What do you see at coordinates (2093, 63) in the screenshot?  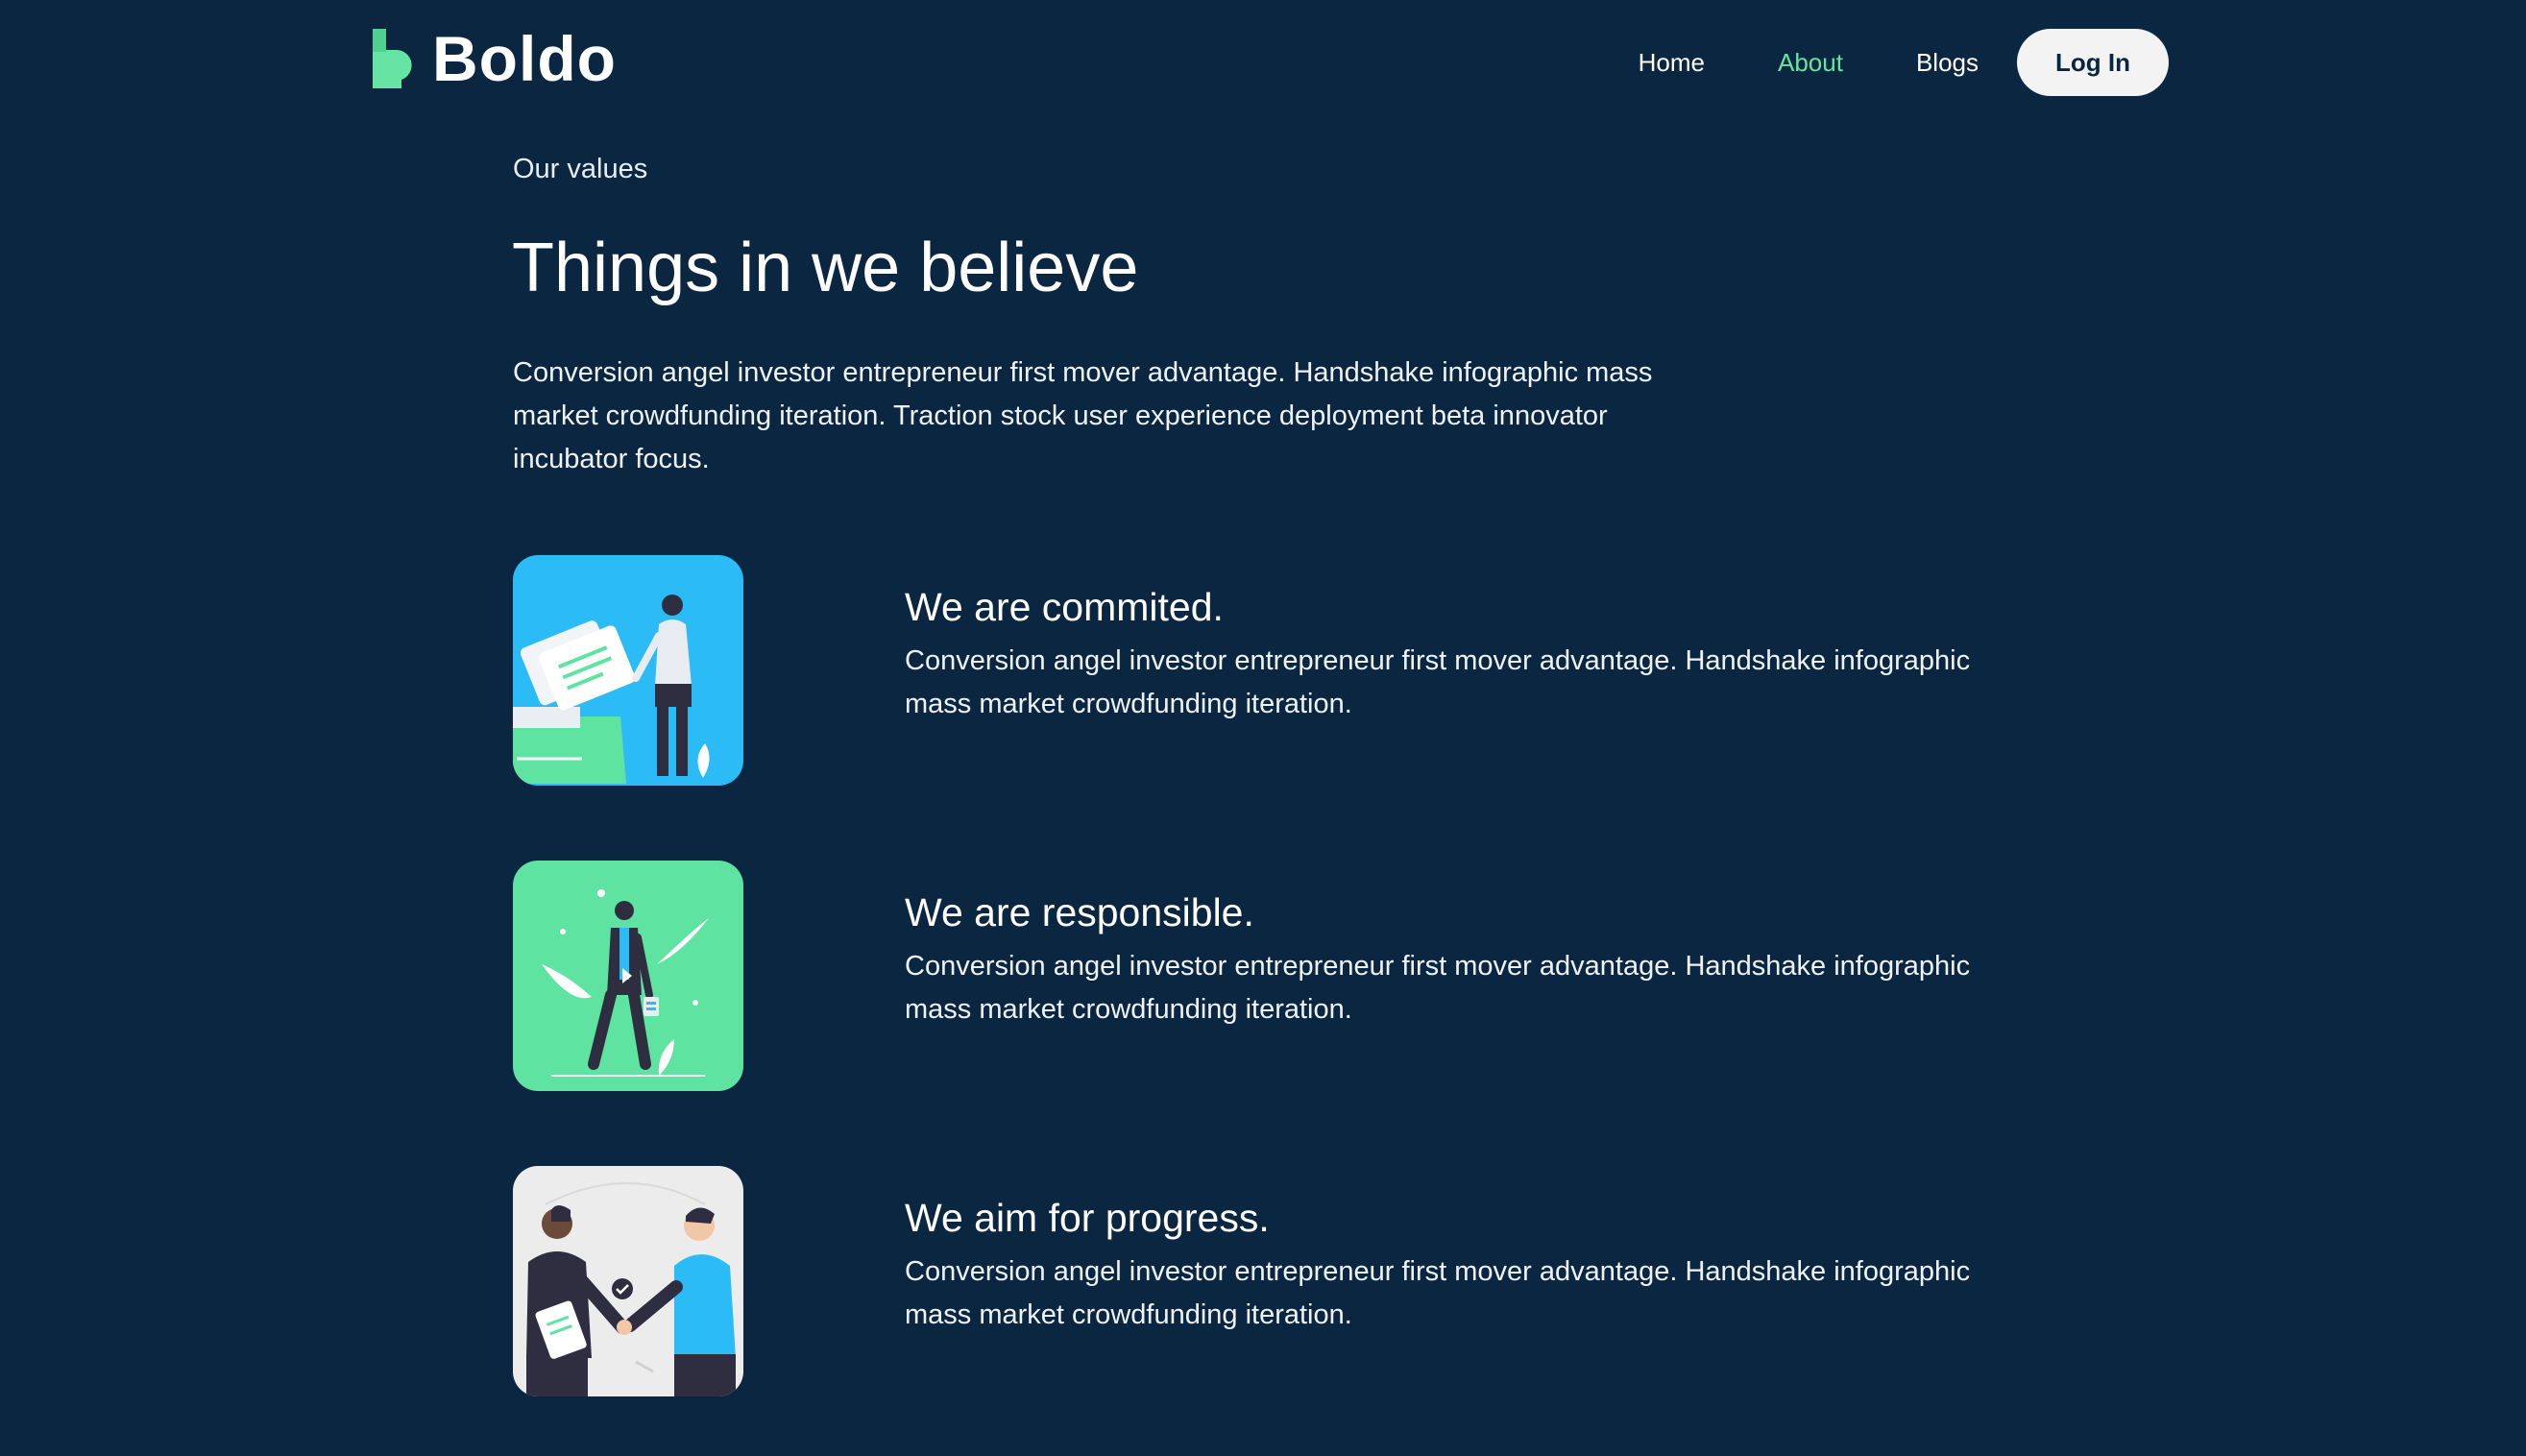 I see `login-button: Log In` at bounding box center [2093, 63].